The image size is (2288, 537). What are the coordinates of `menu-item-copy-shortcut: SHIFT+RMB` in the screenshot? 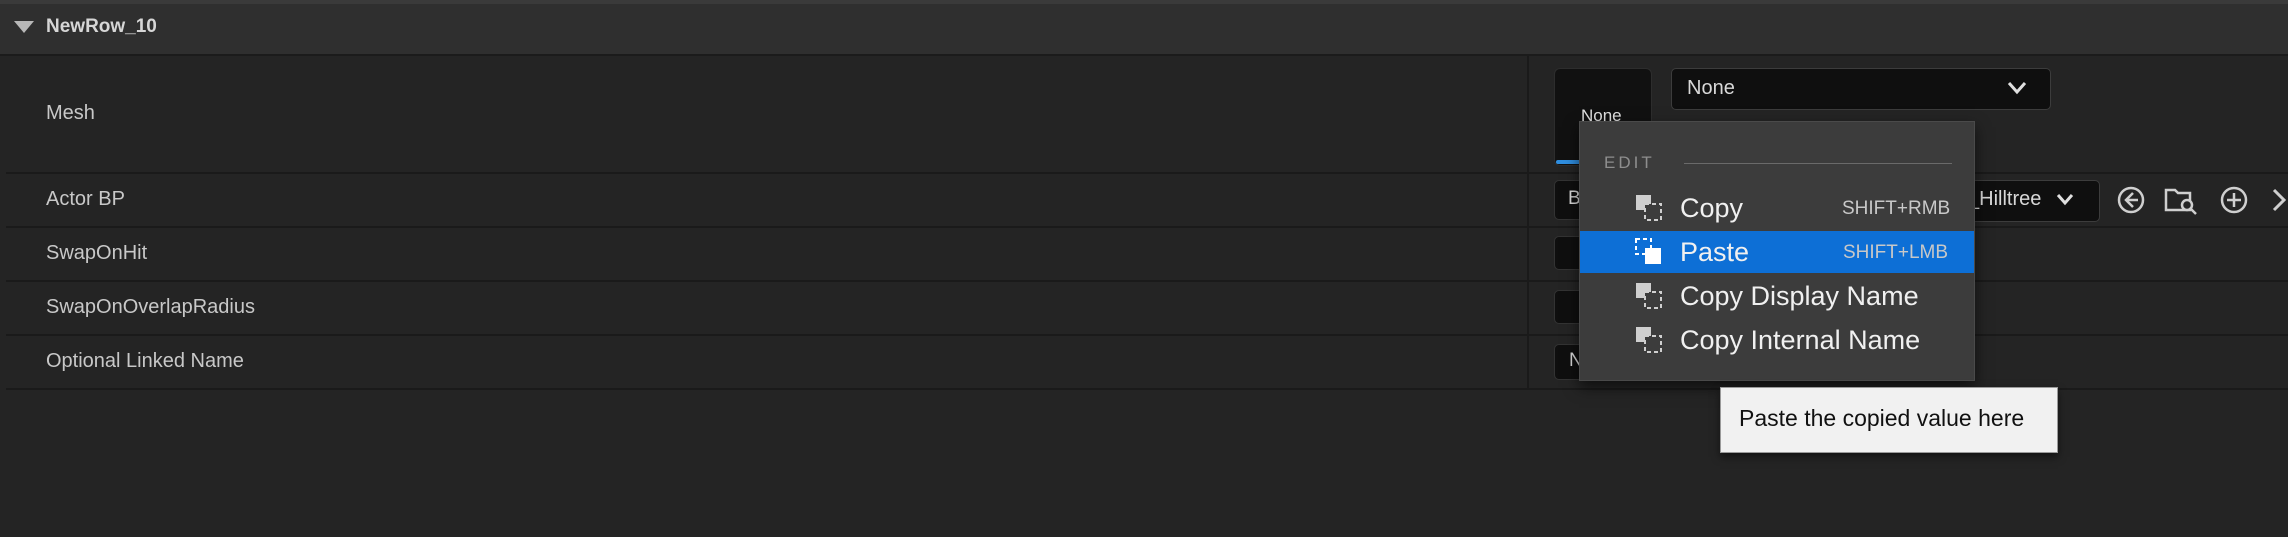 It's located at (1896, 208).